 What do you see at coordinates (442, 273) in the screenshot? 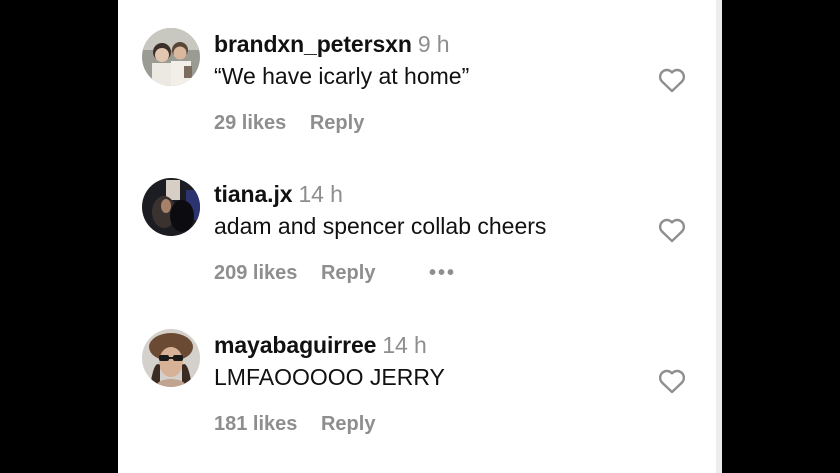
I see `more-options-icon: •••` at bounding box center [442, 273].